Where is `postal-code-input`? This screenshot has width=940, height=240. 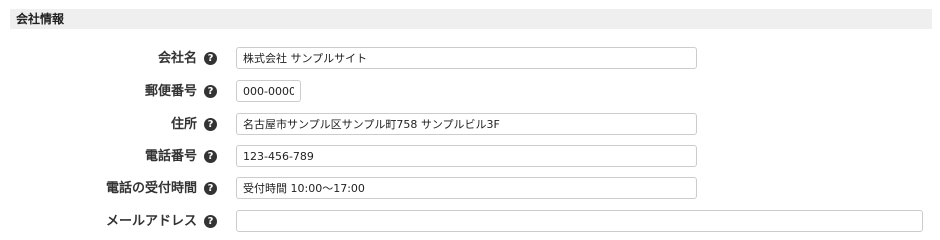
postal-code-input is located at coordinates (268, 91).